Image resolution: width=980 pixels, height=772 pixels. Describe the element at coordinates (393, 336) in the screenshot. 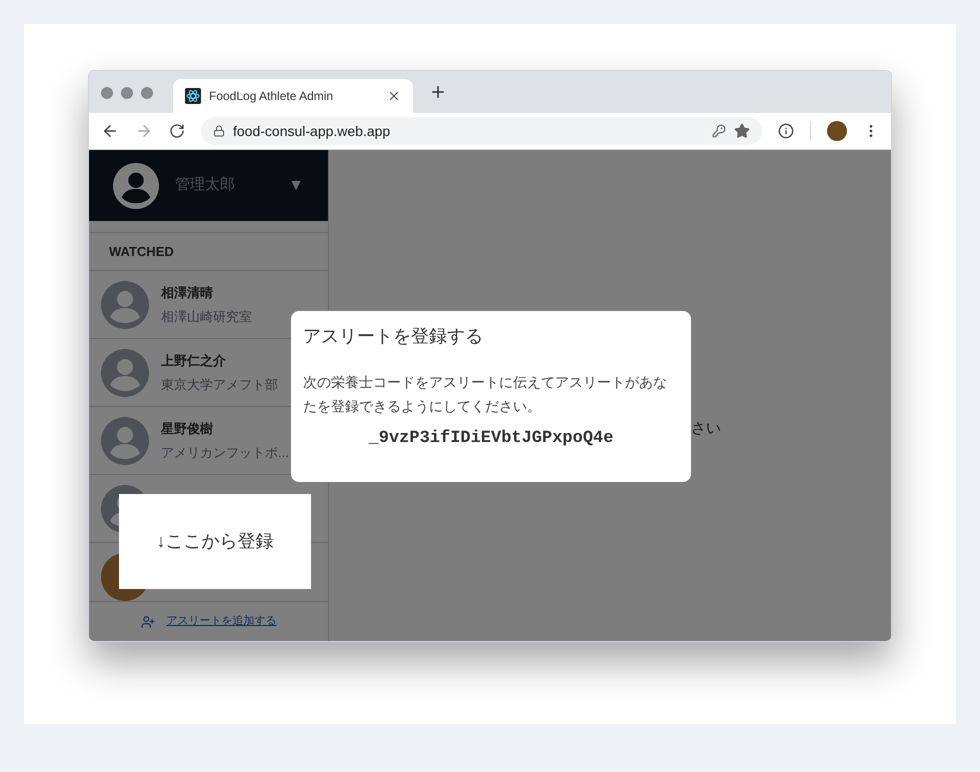

I see `dialog-title: アスリートを登録する` at that location.